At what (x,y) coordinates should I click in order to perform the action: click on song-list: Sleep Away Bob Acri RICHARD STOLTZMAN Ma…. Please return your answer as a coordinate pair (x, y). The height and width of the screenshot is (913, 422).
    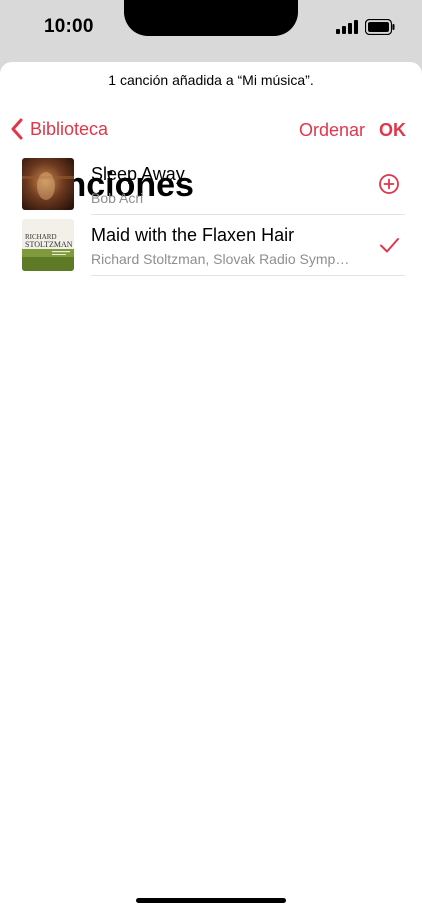
    Looking at the image, I should click on (211, 215).